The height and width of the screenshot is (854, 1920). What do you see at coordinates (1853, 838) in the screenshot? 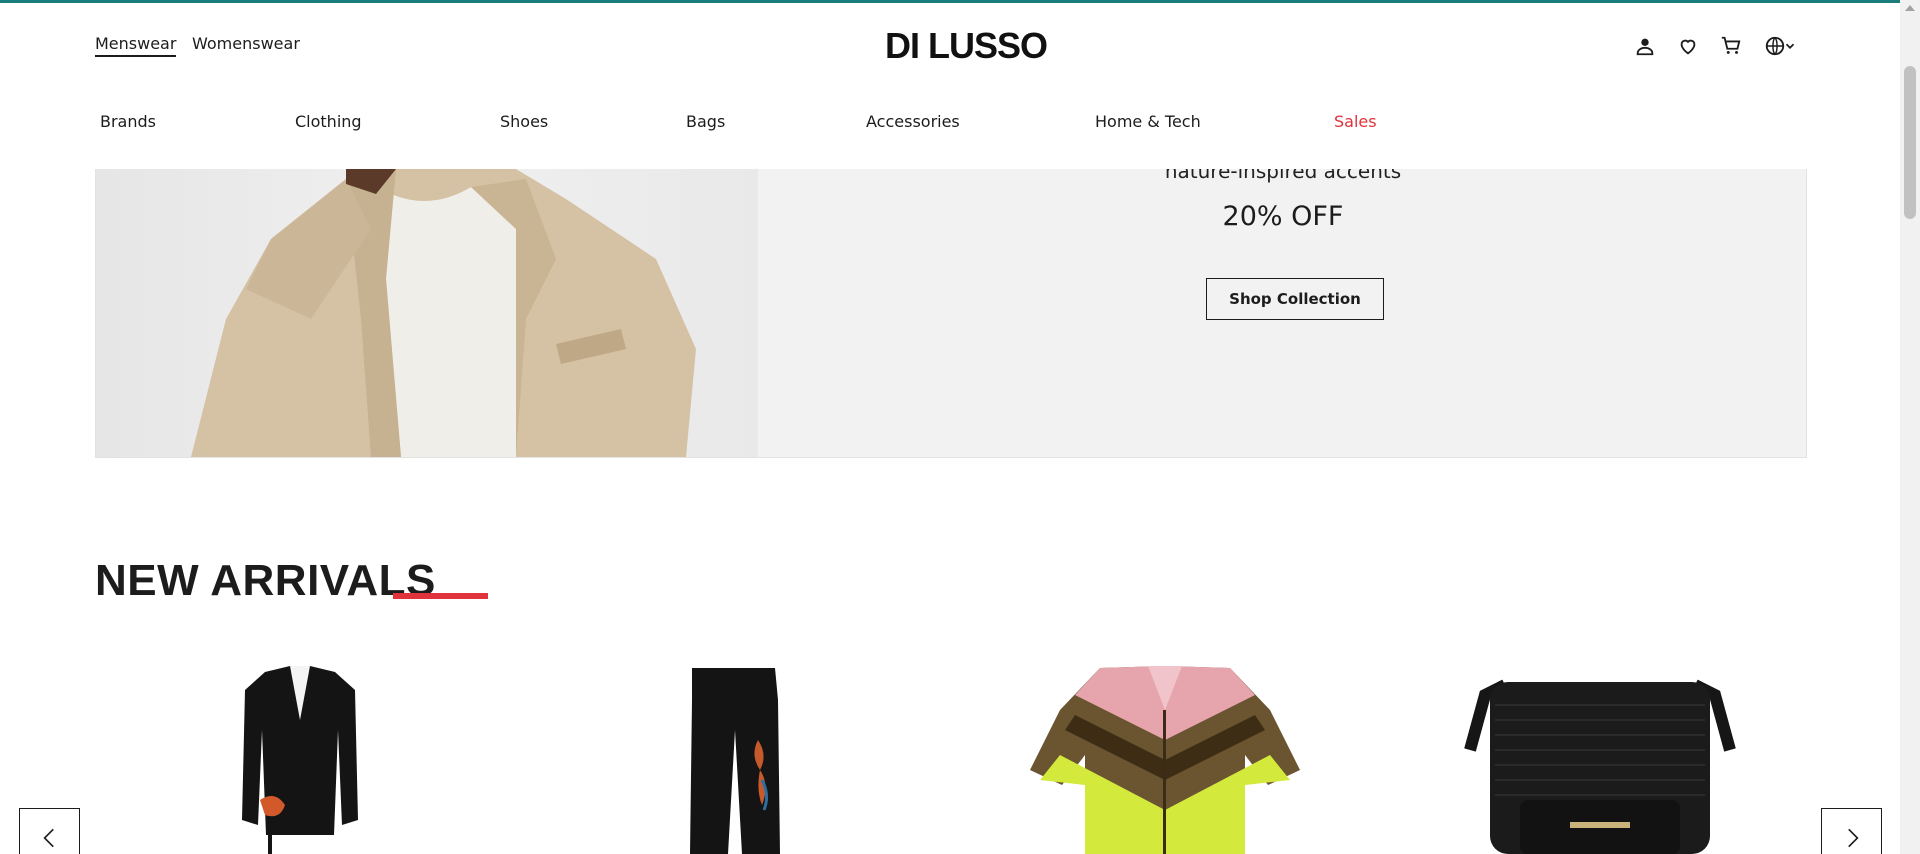
I see `chevron-right-icon` at bounding box center [1853, 838].